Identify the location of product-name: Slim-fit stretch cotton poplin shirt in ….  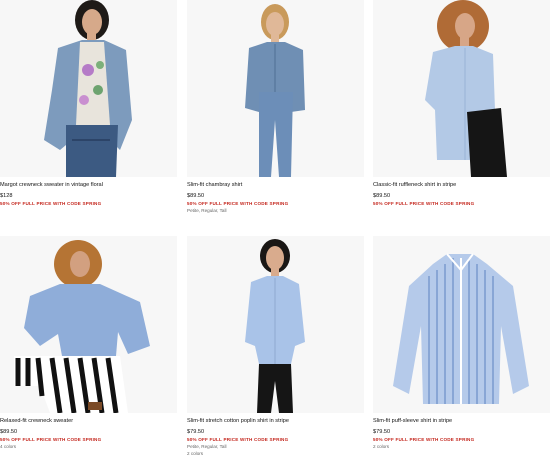
(275, 421).